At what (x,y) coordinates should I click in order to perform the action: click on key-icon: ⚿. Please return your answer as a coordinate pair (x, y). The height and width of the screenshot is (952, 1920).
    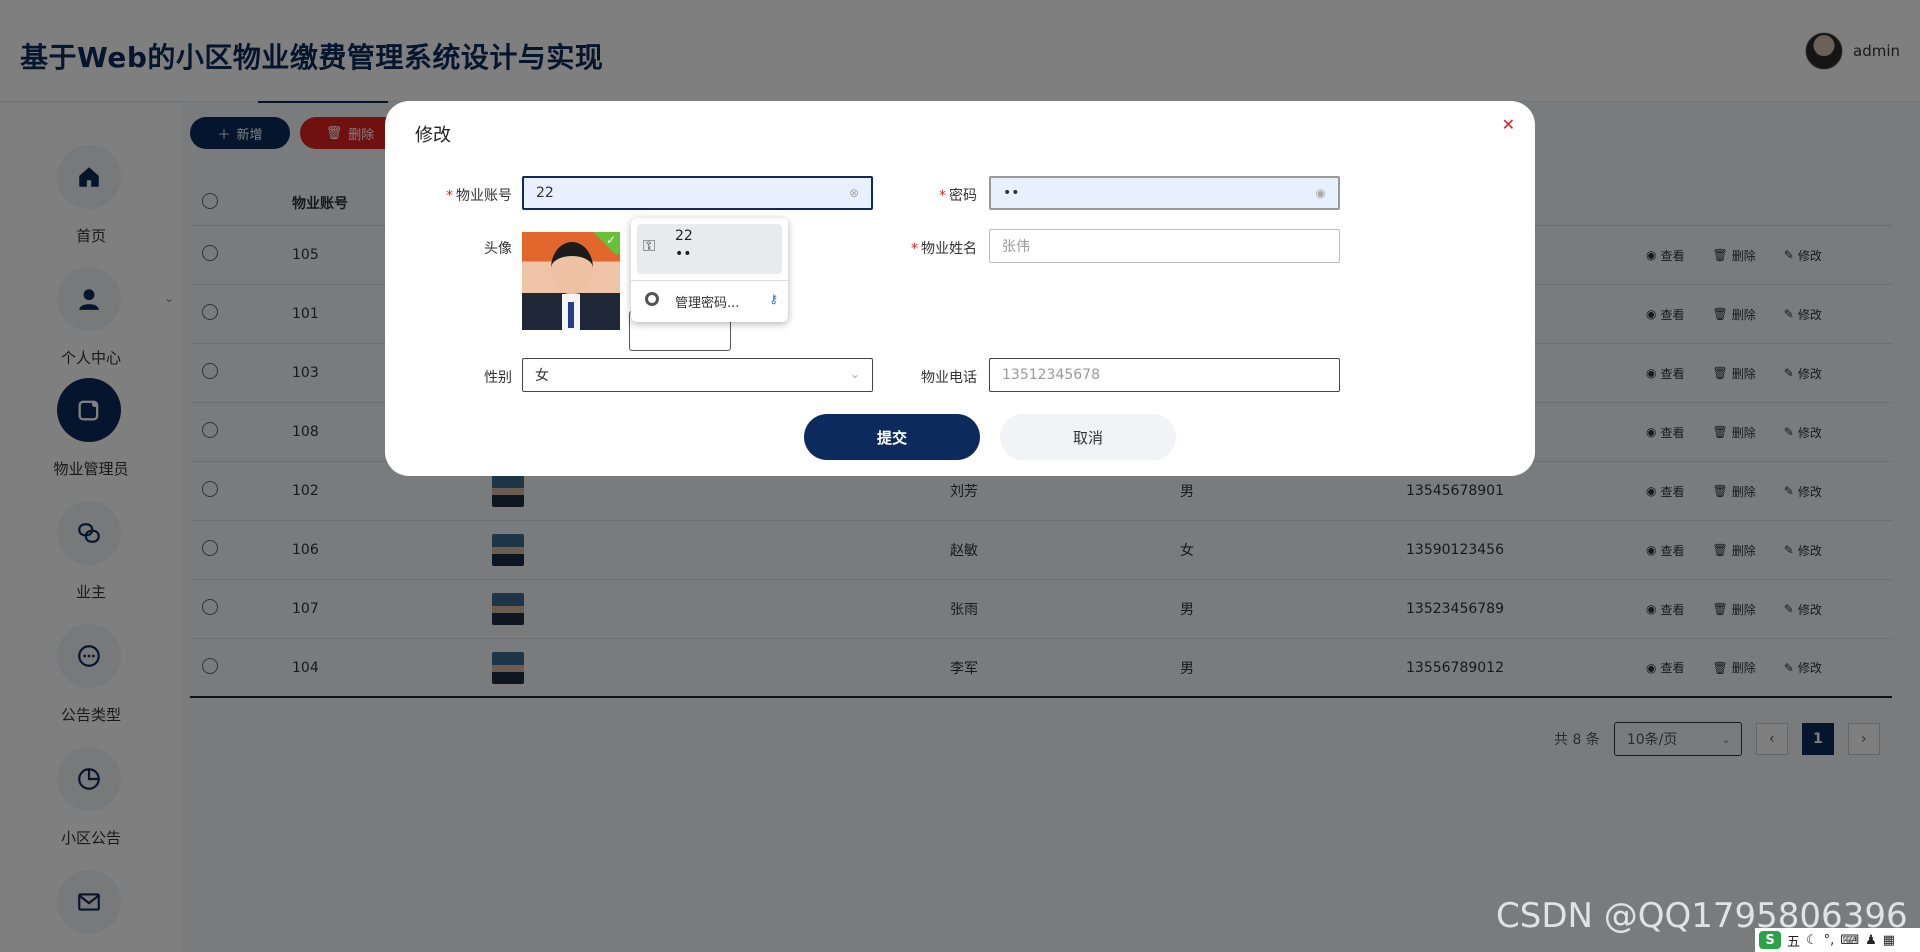
    Looking at the image, I should click on (649, 245).